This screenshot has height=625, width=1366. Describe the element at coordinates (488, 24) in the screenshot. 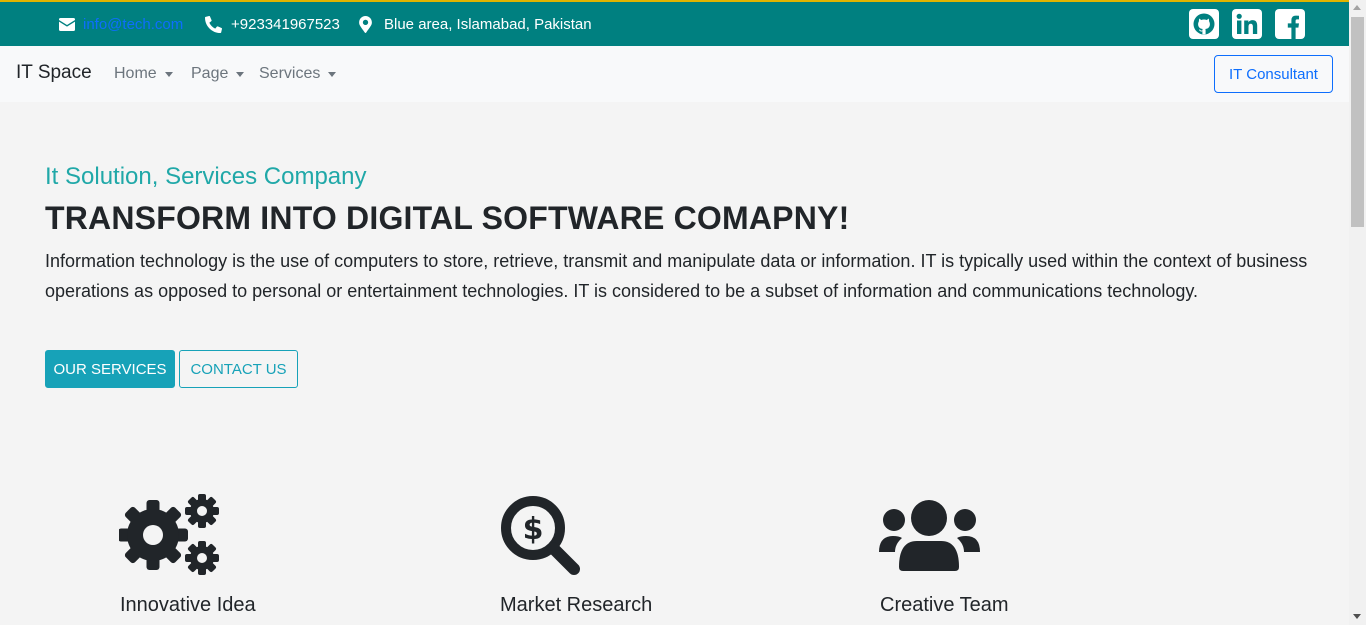

I see `address-text: Blue area, Islamabad, Pakistan` at that location.